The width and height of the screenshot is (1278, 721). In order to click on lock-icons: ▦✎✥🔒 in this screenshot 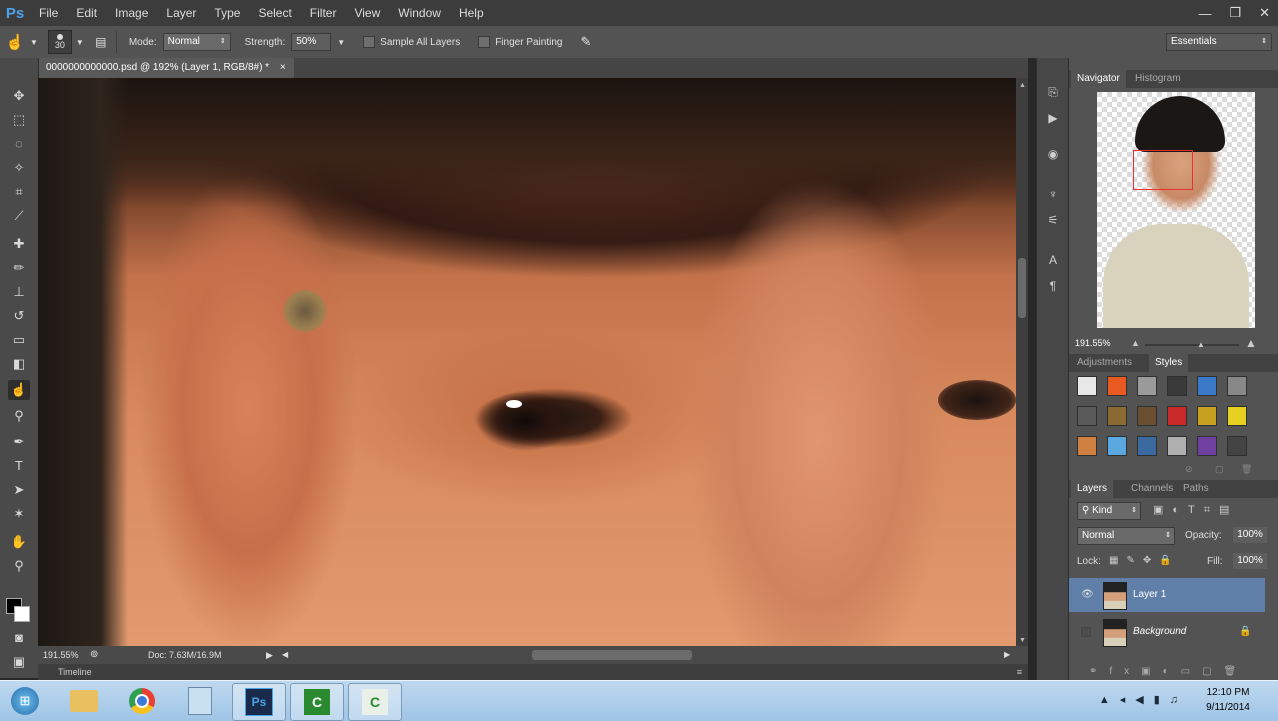, I will do `click(1144, 560)`.